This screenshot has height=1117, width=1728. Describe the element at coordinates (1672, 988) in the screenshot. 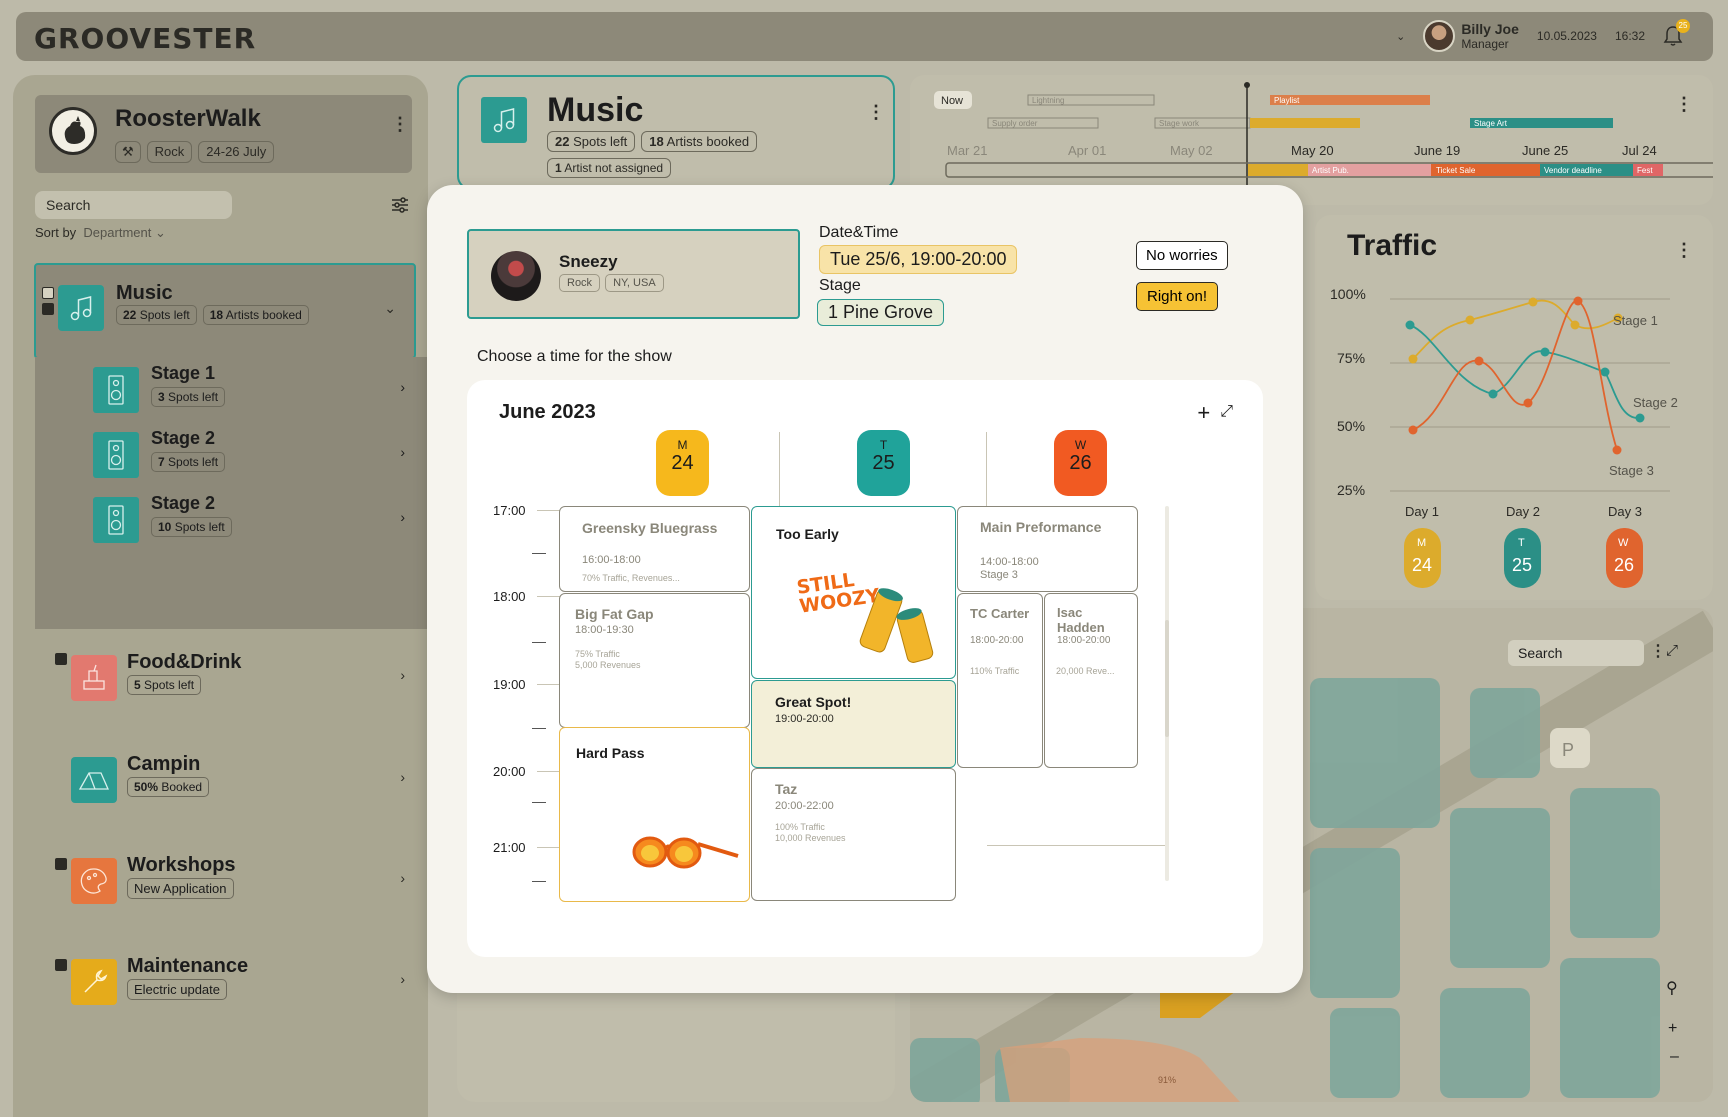

I see `location-pin-icon: ⚲` at that location.